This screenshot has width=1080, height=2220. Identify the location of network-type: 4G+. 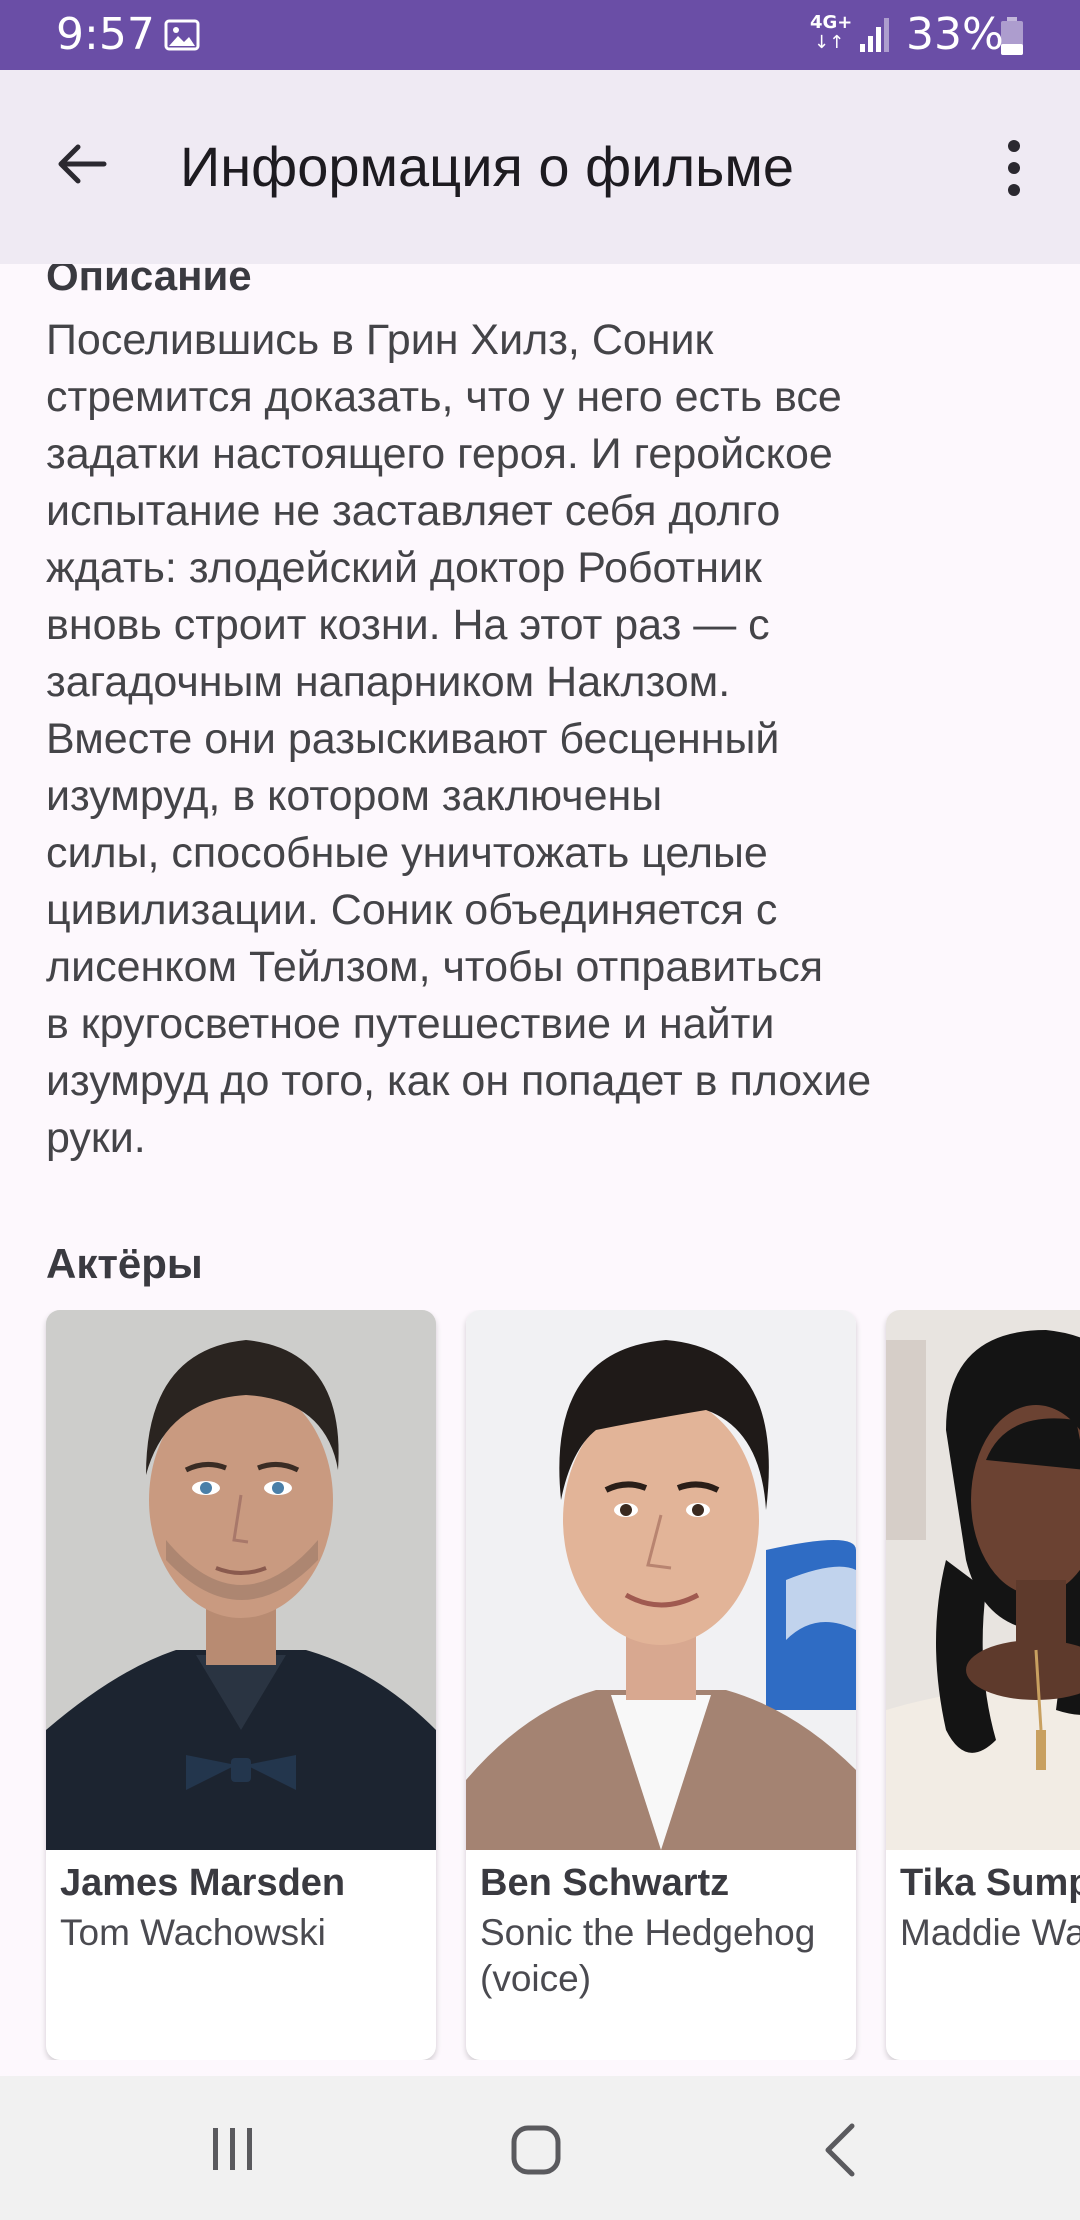
(831, 22).